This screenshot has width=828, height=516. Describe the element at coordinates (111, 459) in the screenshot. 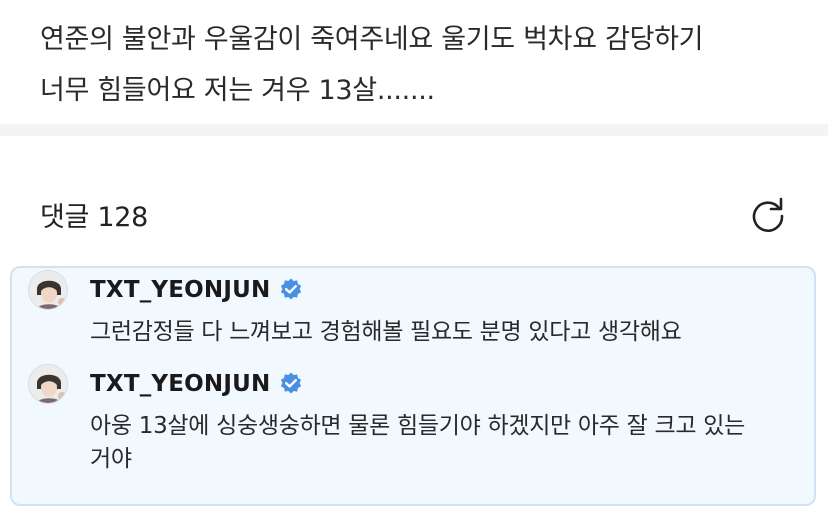

I see `comment-text-line: 거야` at that location.